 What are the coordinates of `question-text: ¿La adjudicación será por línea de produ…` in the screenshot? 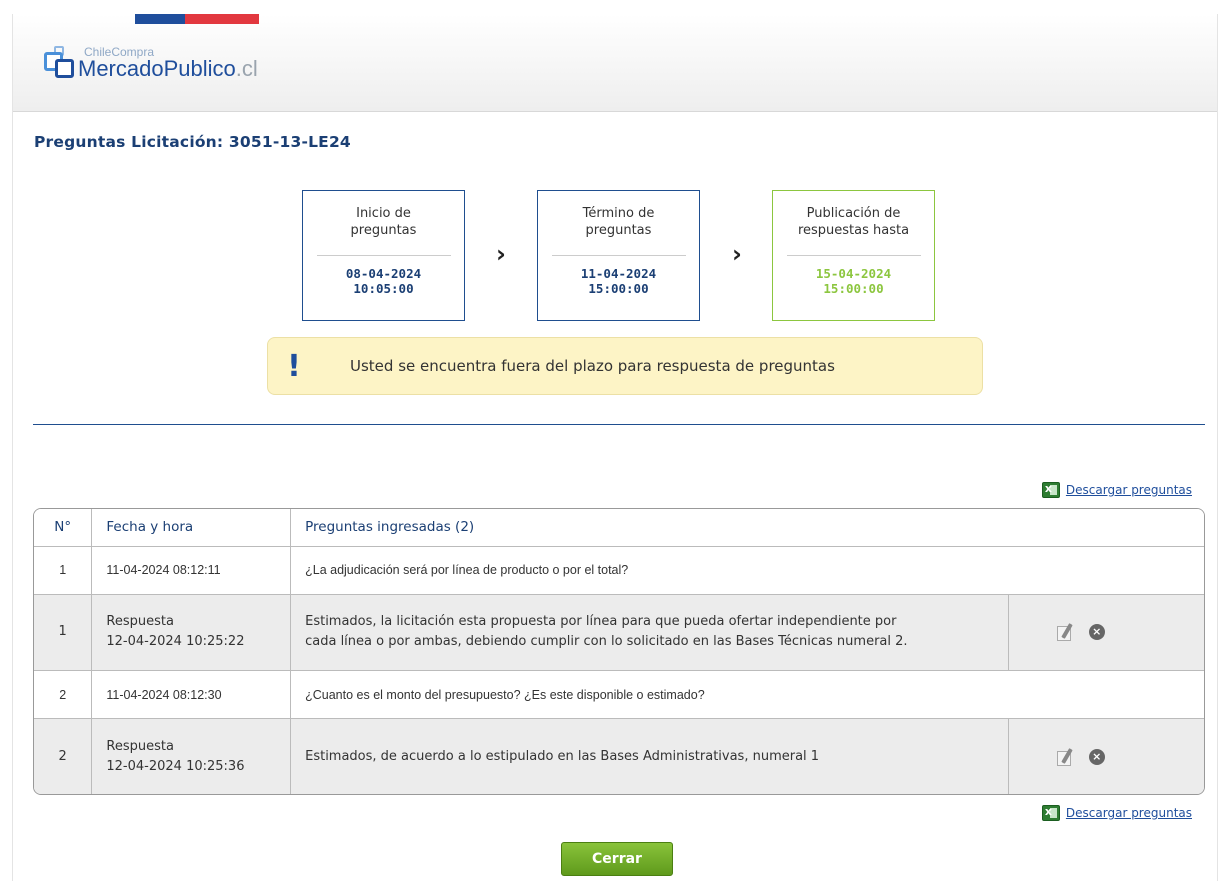 It's located at (747, 570).